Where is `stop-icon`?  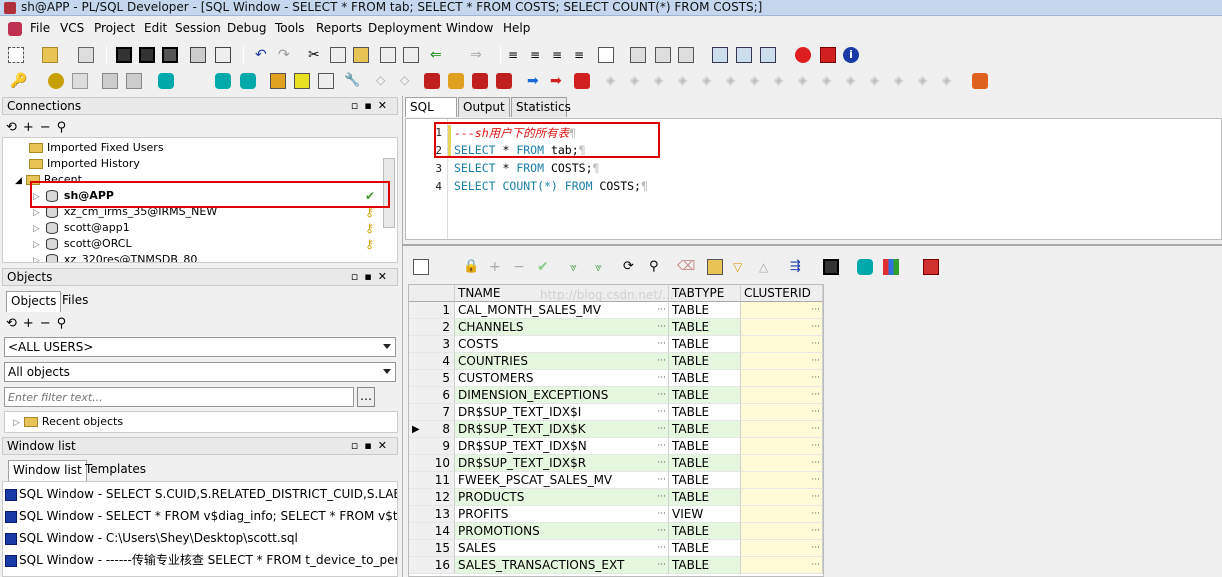
stop-icon is located at coordinates (582, 81).